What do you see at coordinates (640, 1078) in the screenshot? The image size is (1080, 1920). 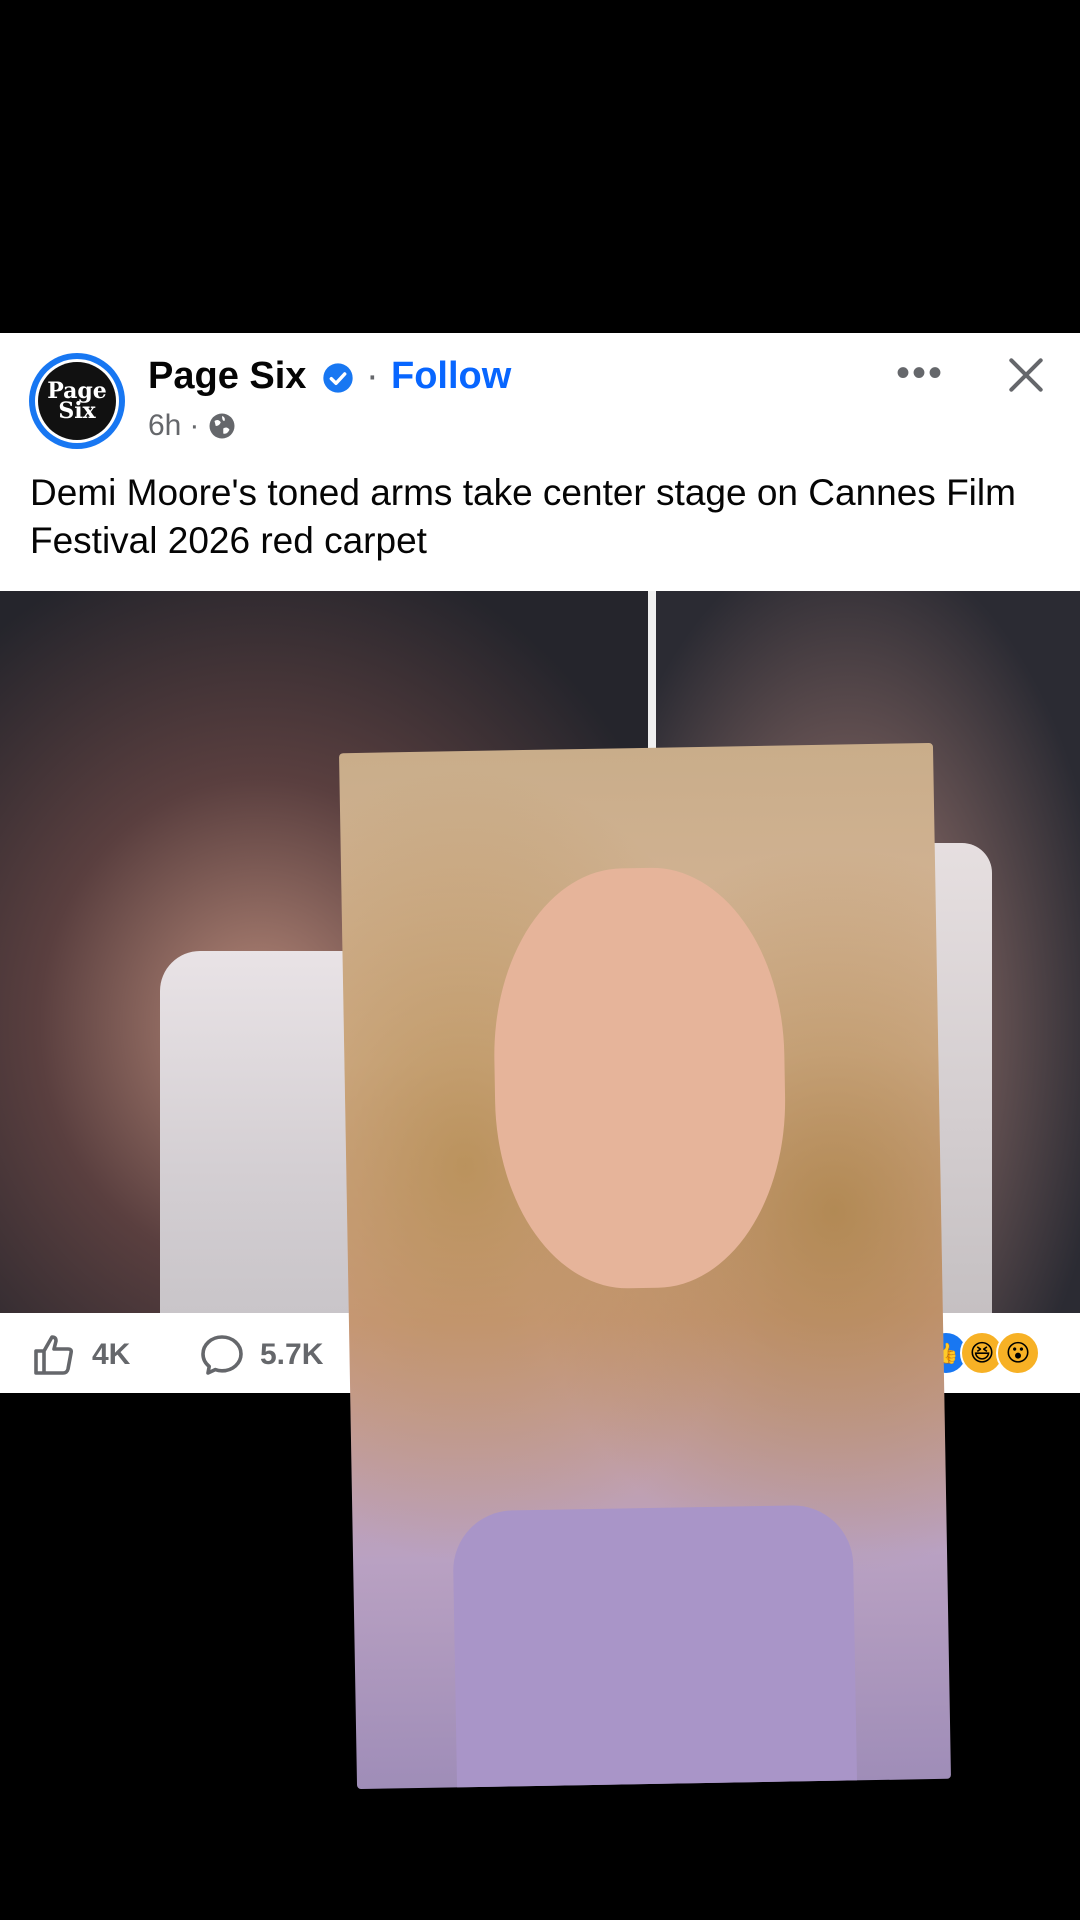 I see `overlay-face` at bounding box center [640, 1078].